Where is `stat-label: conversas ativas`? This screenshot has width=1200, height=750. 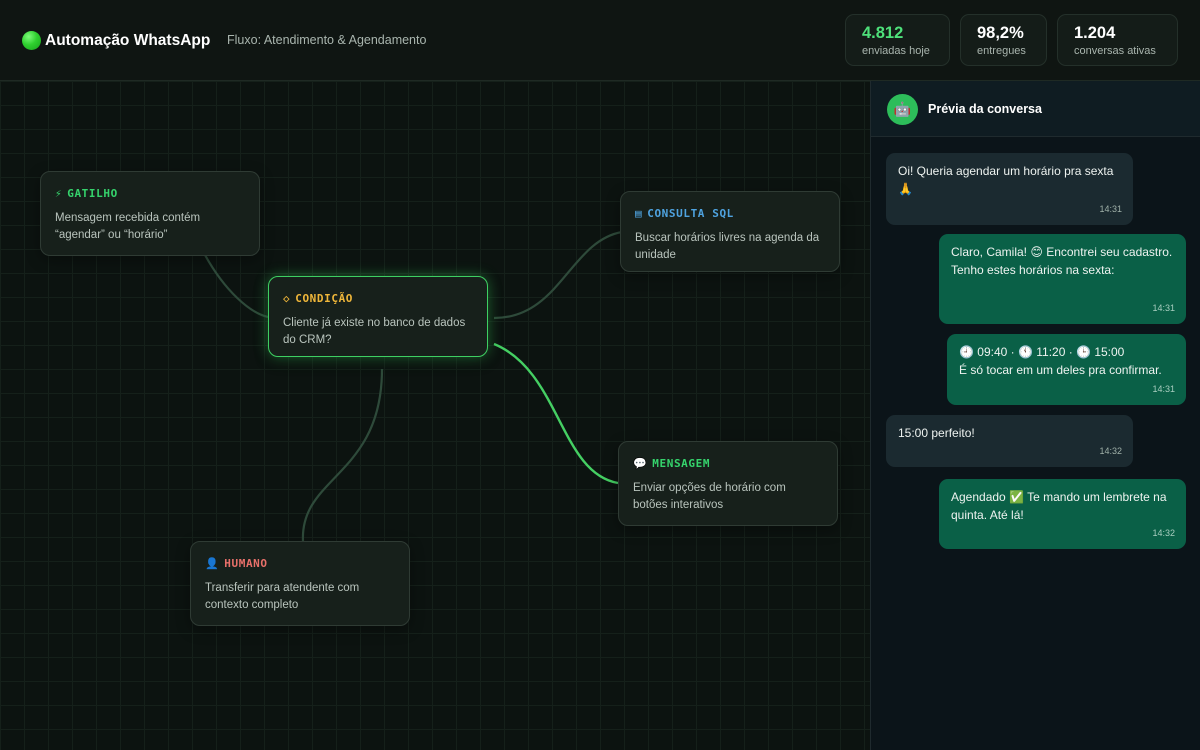
stat-label: conversas ativas is located at coordinates (1115, 51).